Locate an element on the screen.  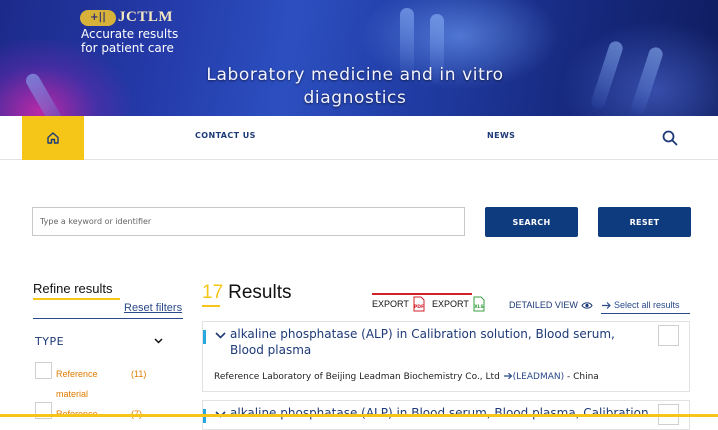
export-xls-label: EXPORT is located at coordinates (450, 304).